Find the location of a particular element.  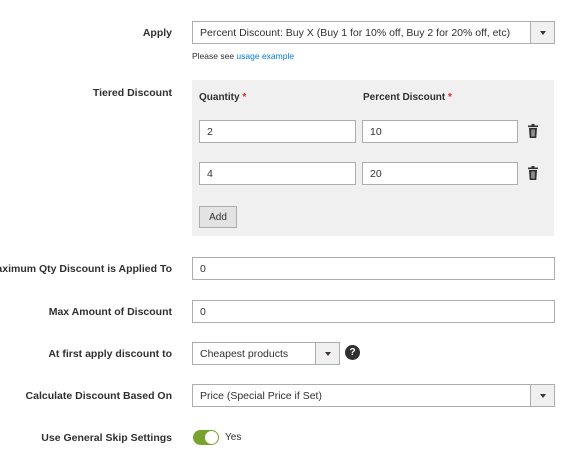

question-circle-icon: ? is located at coordinates (352, 352).